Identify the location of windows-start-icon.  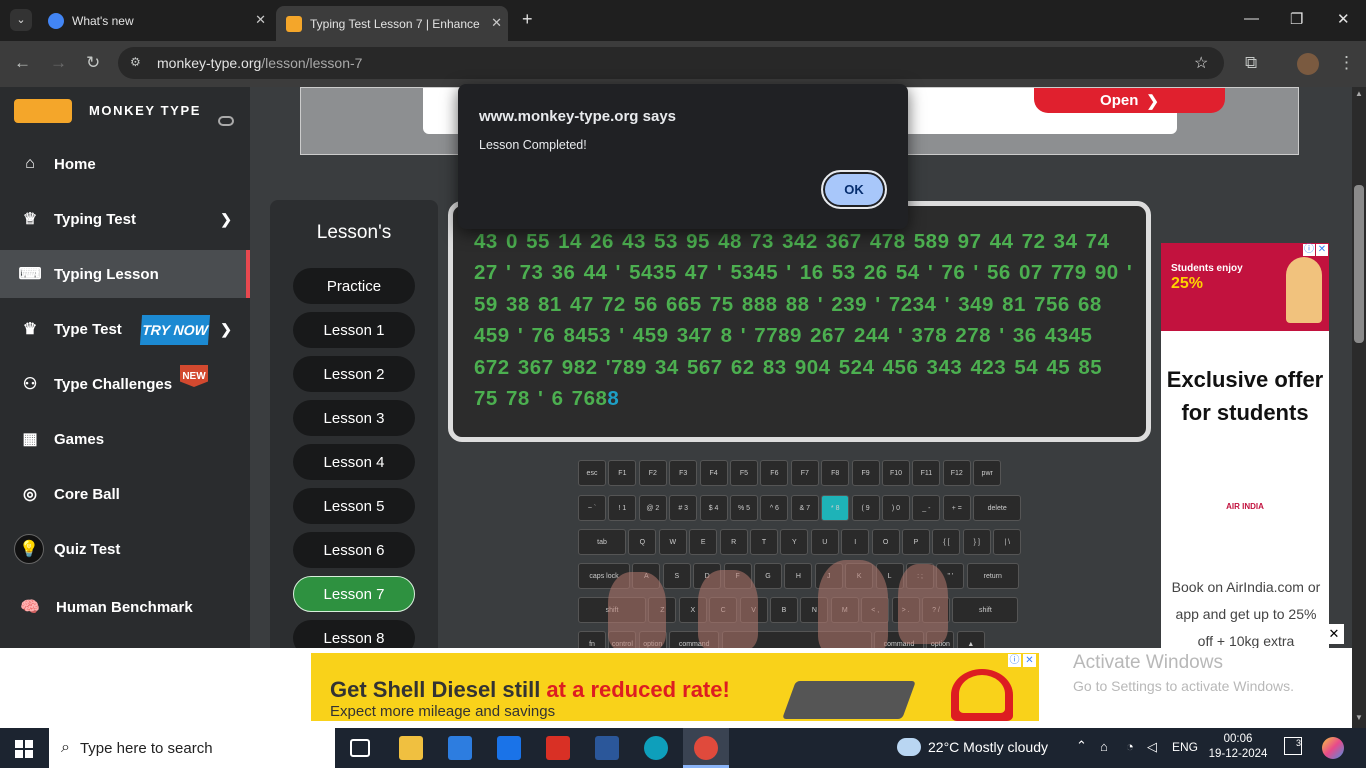
(24, 749).